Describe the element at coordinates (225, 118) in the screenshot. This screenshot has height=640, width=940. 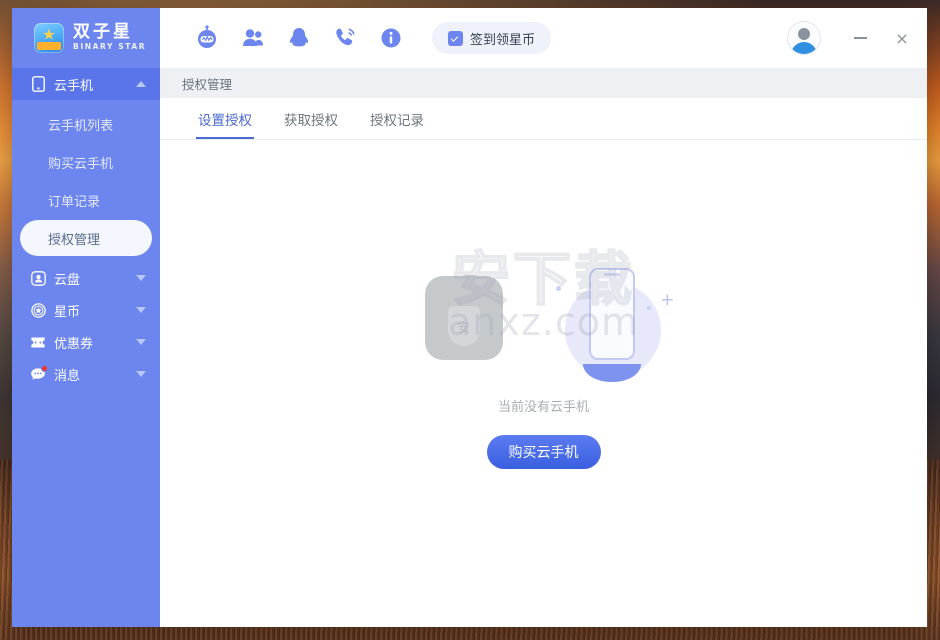
I see `tab-set-authorization: 设置授权` at that location.